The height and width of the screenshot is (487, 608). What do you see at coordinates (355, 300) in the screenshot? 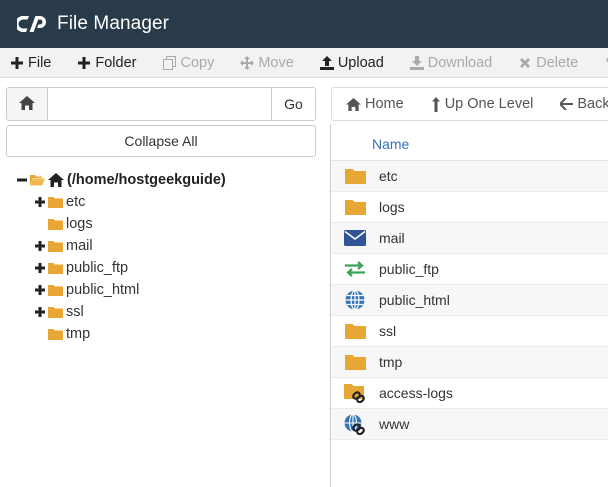
I see `globe-icon` at bounding box center [355, 300].